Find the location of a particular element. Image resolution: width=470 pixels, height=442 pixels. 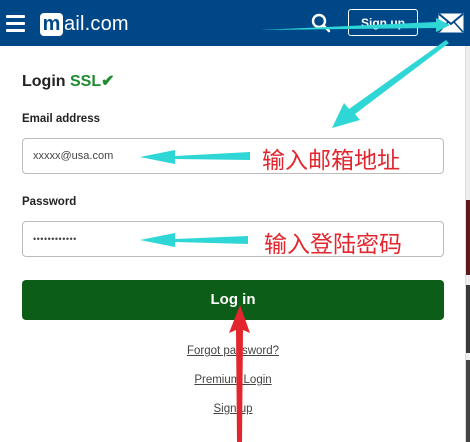

mail-icon is located at coordinates (451, 23).